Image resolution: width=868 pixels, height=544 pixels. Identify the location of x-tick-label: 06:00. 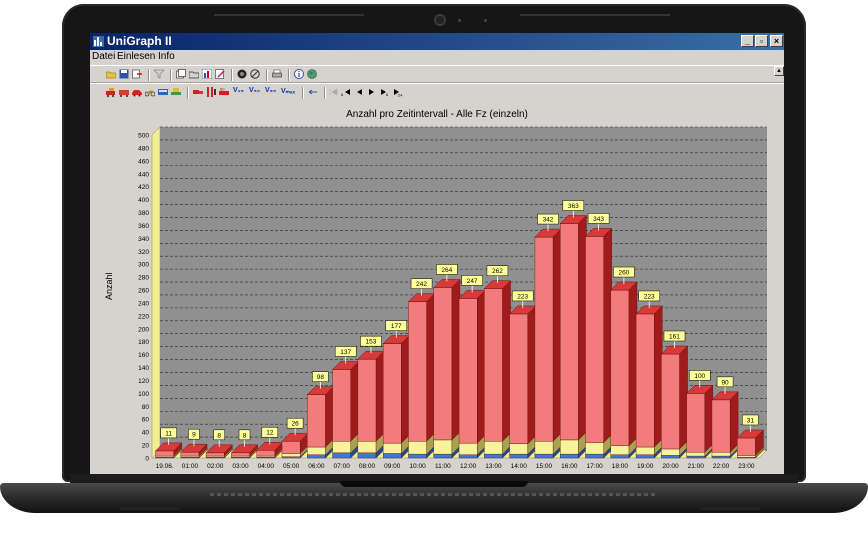
(316, 466).